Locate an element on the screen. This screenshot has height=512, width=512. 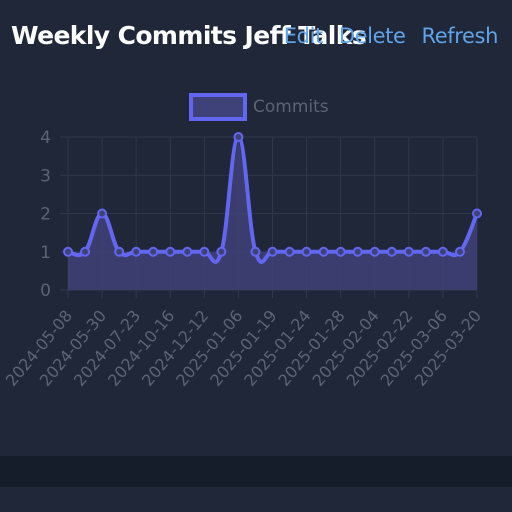
y-tick-label: 1 is located at coordinates (45, 253).